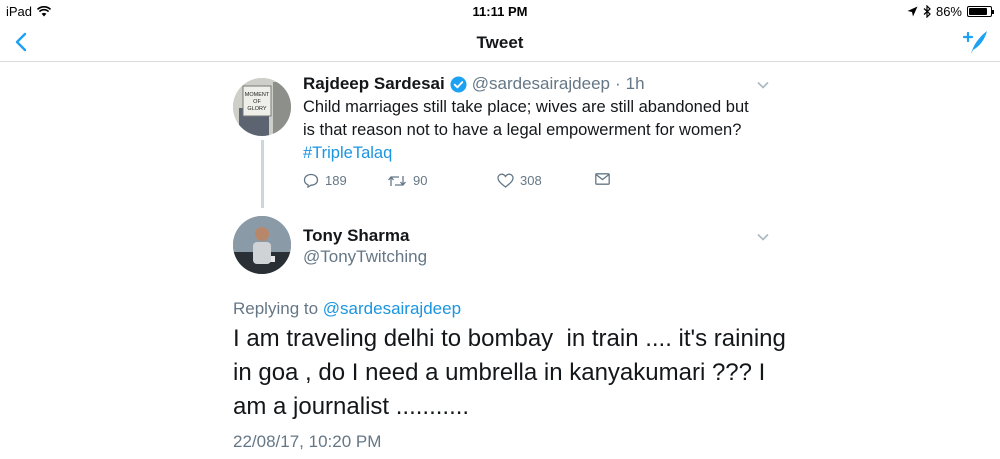  I want to click on status-time: 11:11 PM, so click(500, 11).